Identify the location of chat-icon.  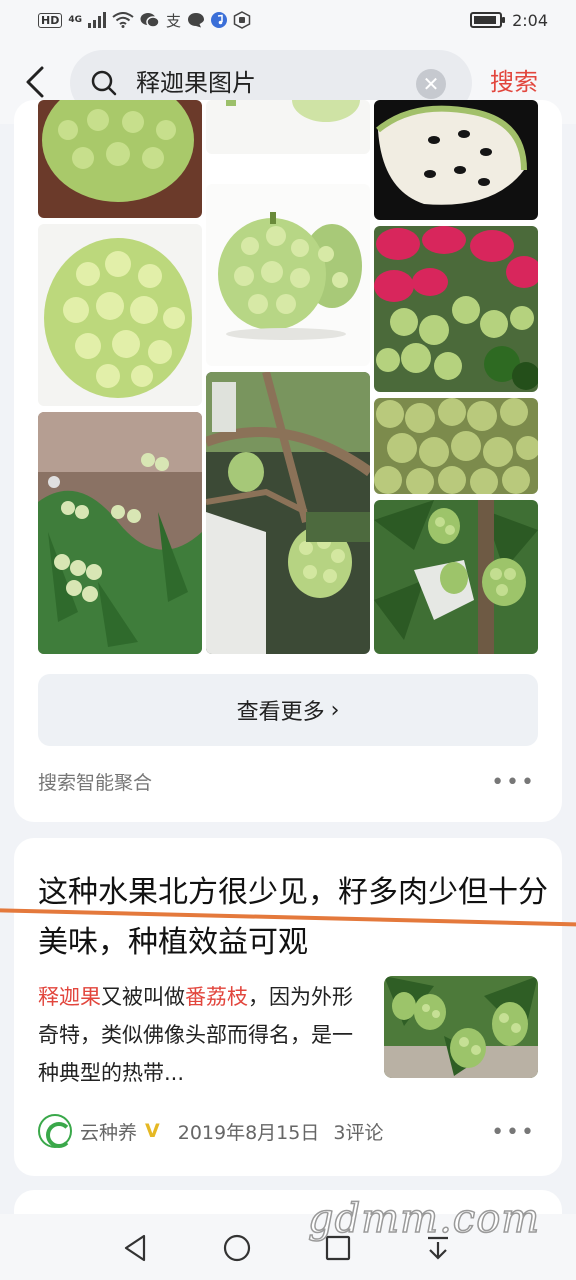
(196, 20).